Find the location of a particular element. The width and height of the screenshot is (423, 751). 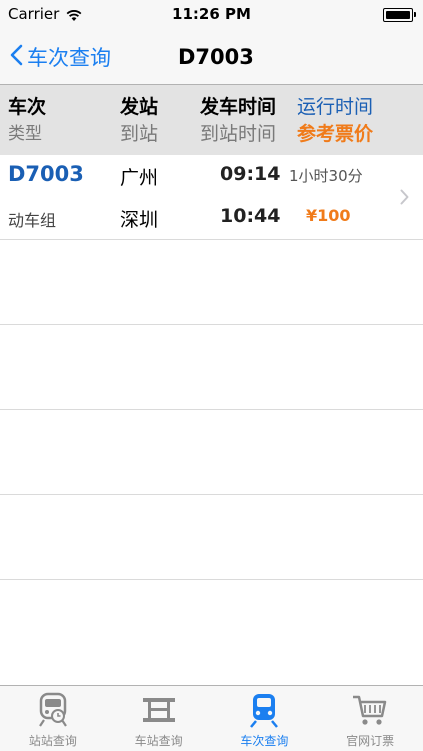

tab-bar: 站站查询 车站查询 车次查询 官网订票 is located at coordinates (211, 718).